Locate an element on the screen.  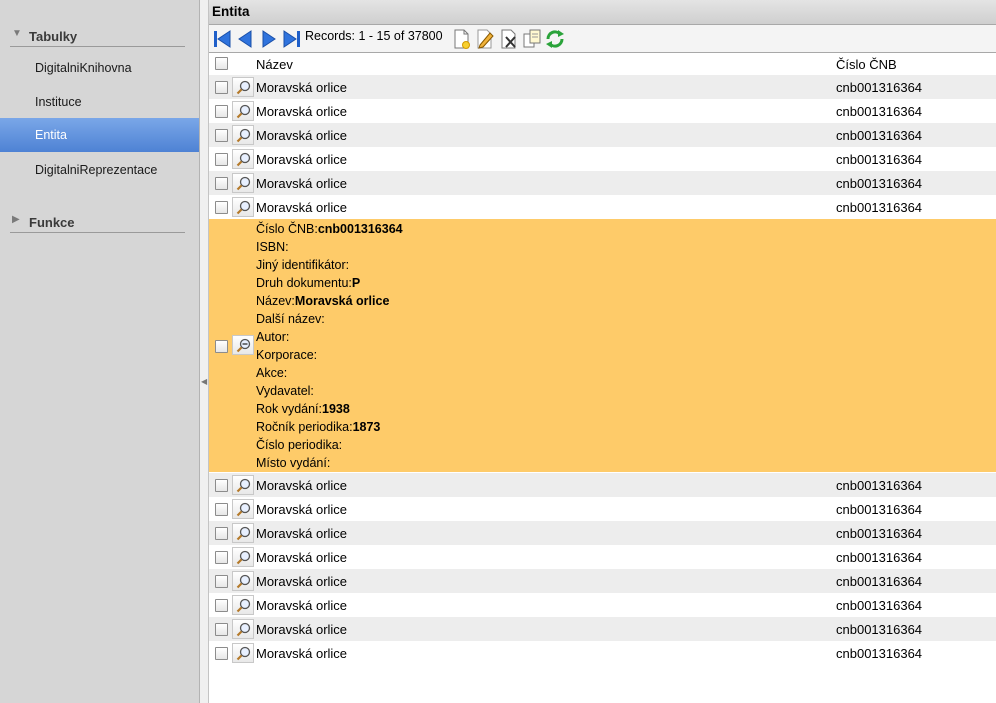
sidebar-item-digitalnireprezentace: DigitalniReprezentace is located at coordinates (99, 170).